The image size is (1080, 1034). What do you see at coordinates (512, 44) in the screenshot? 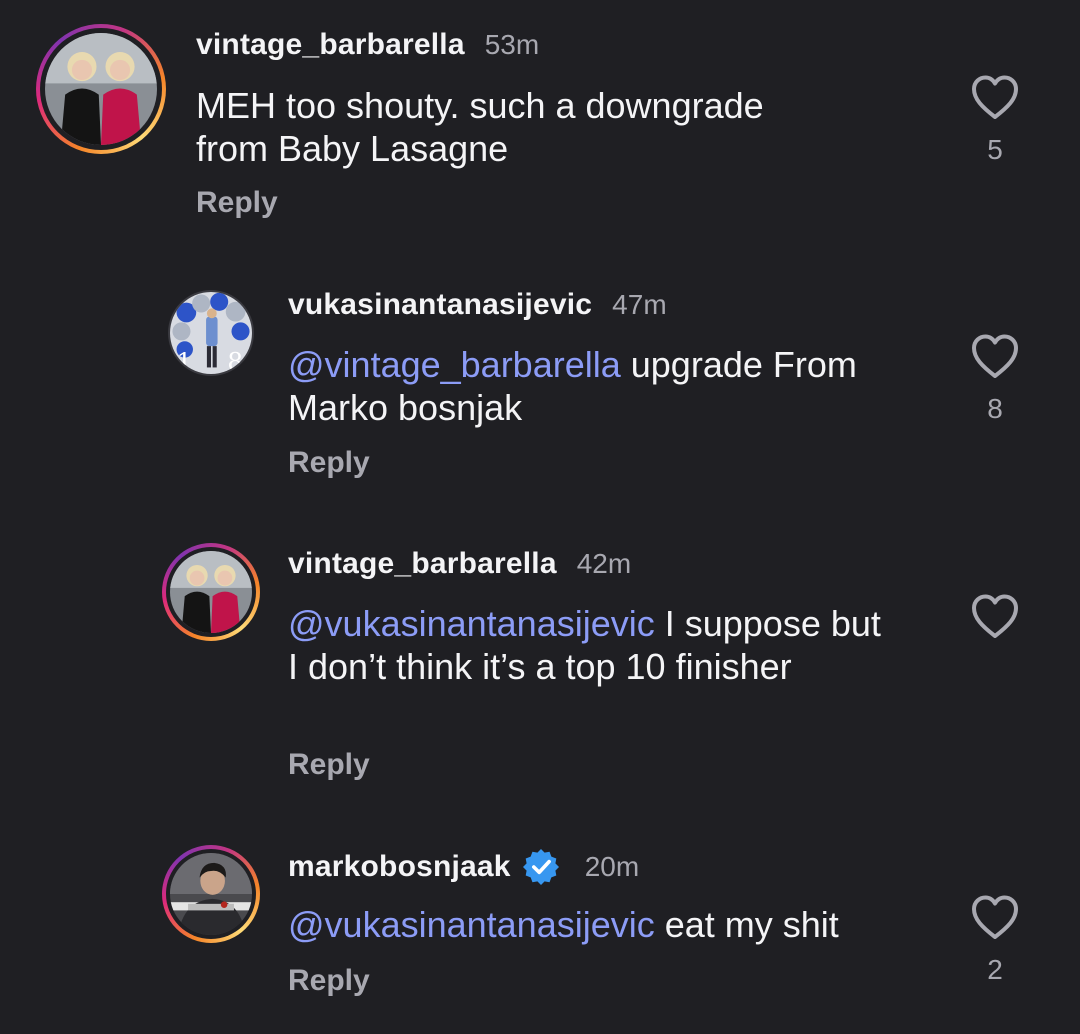
I see `timestamp: 53m` at bounding box center [512, 44].